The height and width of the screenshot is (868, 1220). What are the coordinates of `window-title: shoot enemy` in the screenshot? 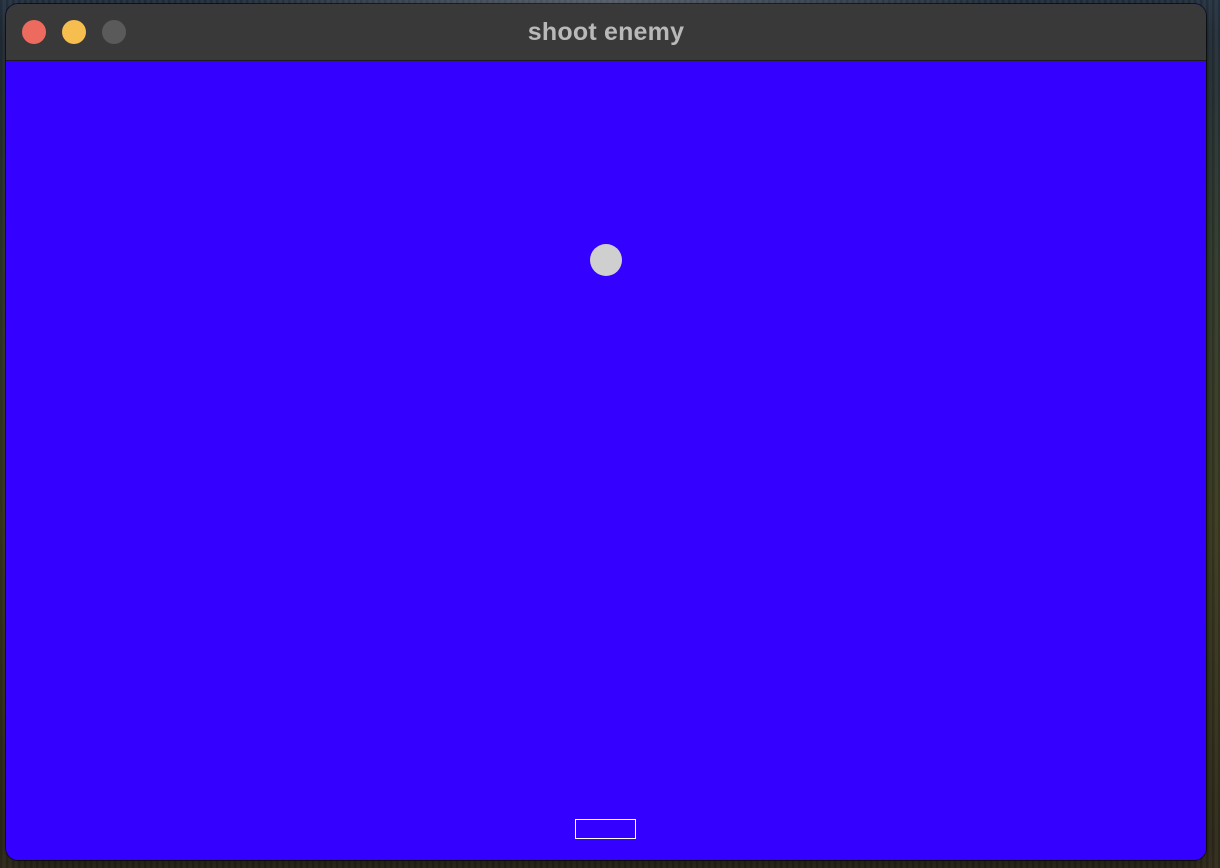 It's located at (606, 32).